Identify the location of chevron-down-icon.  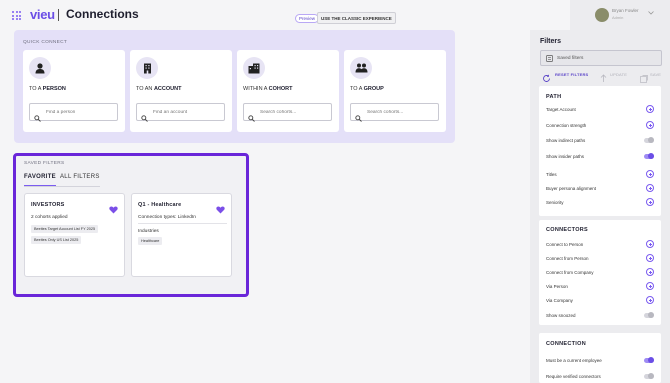
(651, 14).